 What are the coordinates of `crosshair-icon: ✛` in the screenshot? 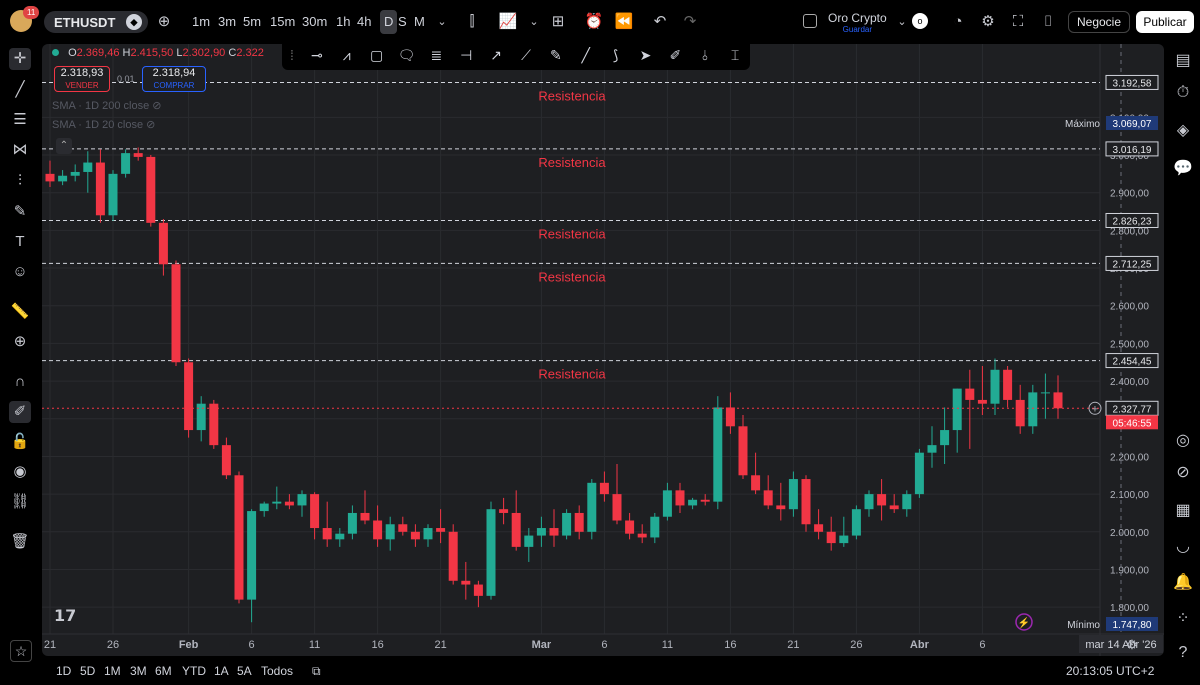 It's located at (20, 59).